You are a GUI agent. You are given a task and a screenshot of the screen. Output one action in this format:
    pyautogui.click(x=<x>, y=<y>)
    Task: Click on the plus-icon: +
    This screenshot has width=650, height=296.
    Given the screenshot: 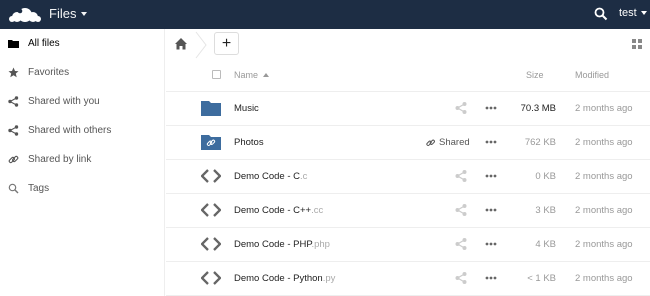 What is the action you would take?
    pyautogui.click(x=226, y=43)
    